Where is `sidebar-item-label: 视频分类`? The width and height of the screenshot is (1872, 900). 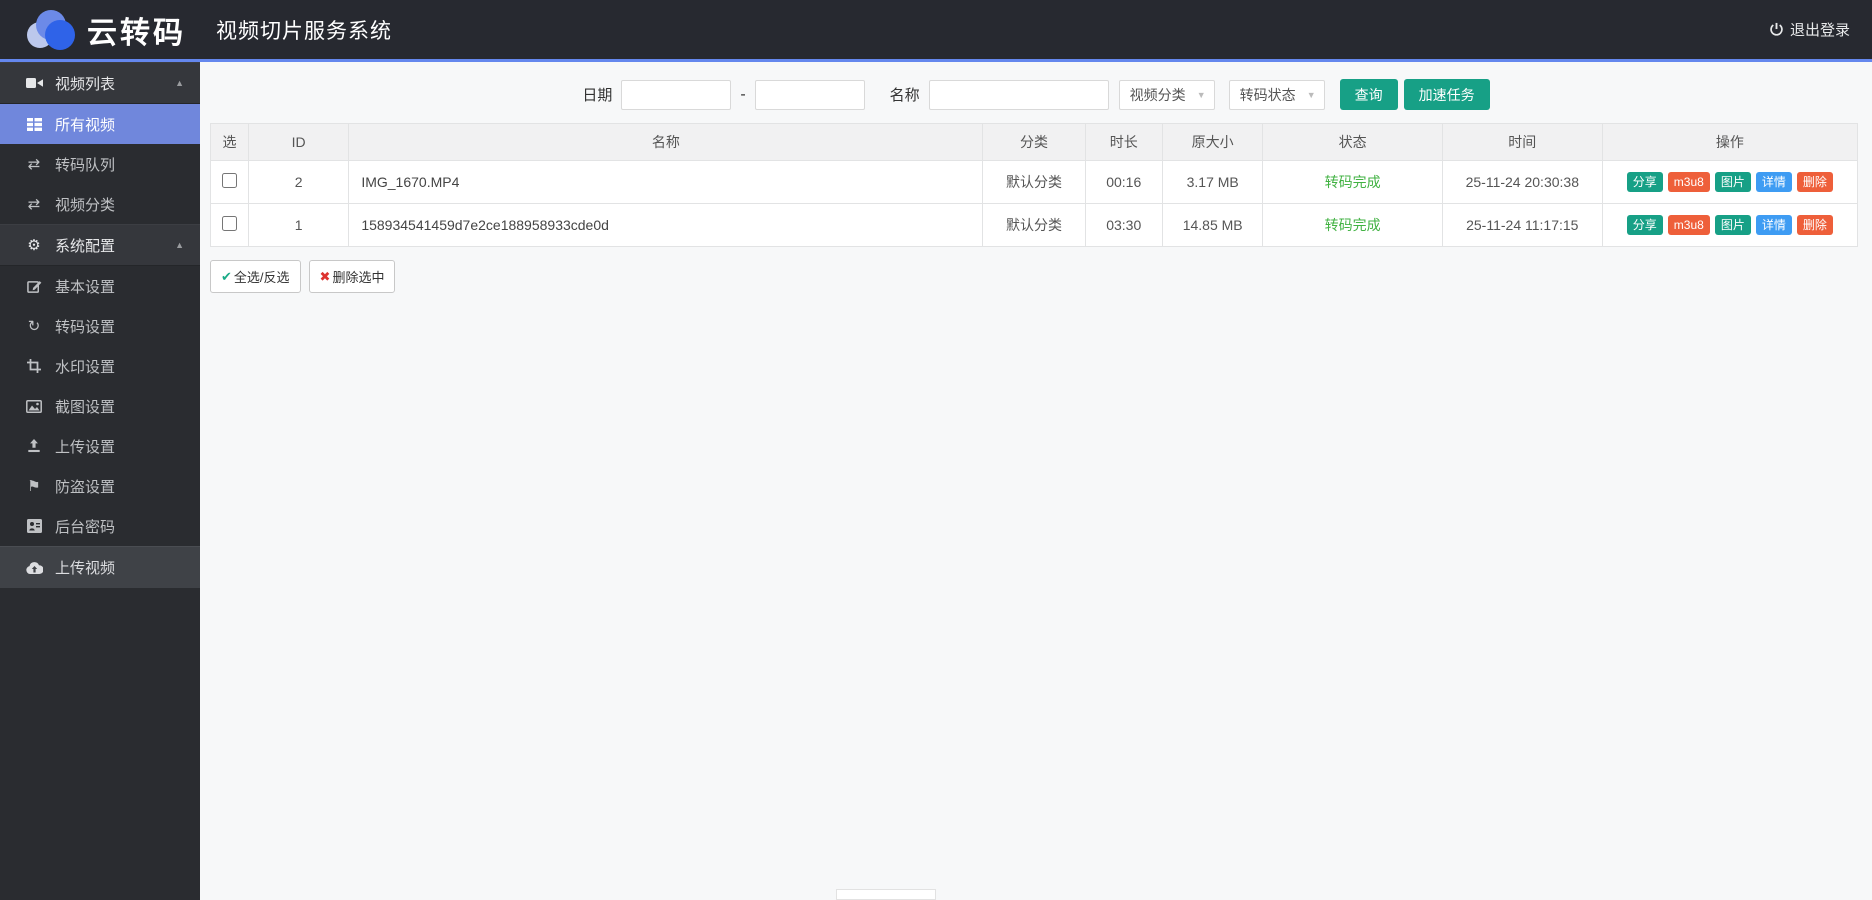
sidebar-item-label: 视频分类 is located at coordinates (85, 205).